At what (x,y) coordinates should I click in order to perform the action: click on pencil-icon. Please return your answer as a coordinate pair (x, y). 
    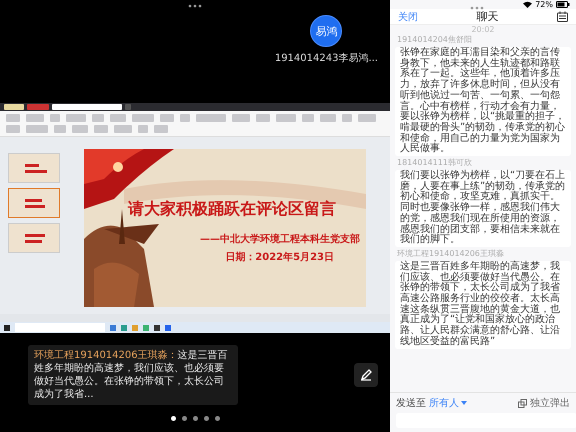
    Looking at the image, I should click on (366, 375).